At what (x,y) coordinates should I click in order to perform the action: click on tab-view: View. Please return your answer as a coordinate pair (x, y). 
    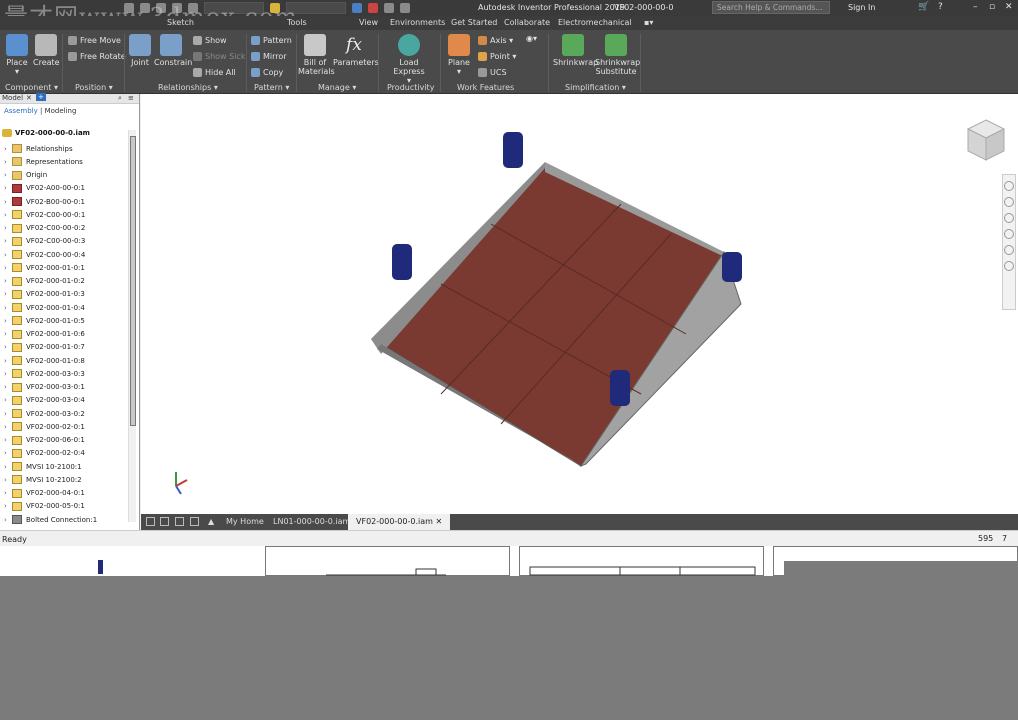
    Looking at the image, I should click on (368, 22).